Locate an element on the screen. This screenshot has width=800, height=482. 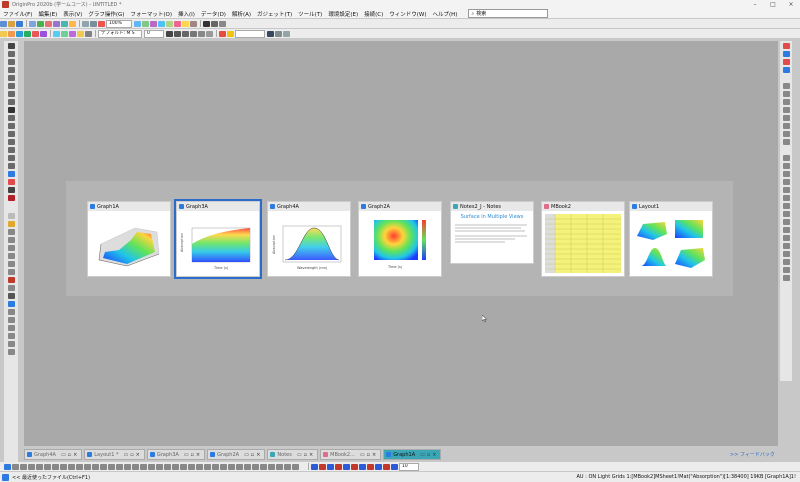
merge-icon is located at coordinates (64, 33).